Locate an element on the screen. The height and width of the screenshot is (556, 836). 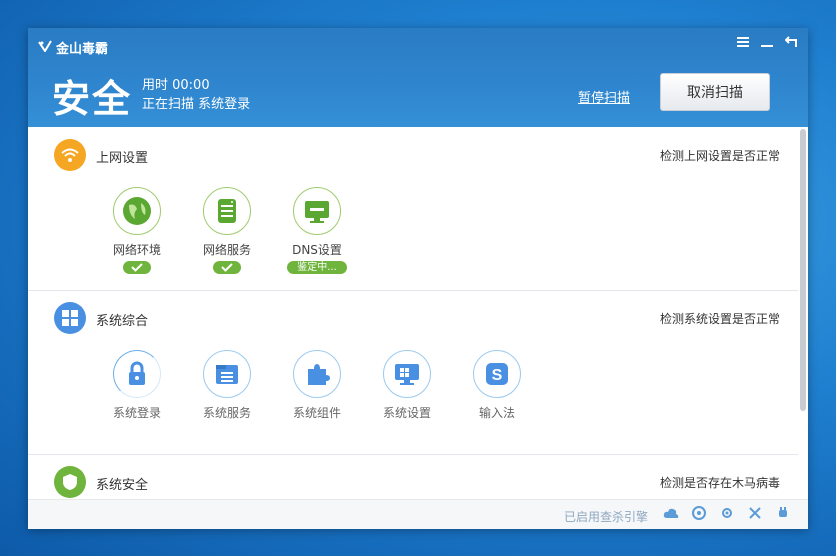
ime-icon: S is located at coordinates (497, 374).